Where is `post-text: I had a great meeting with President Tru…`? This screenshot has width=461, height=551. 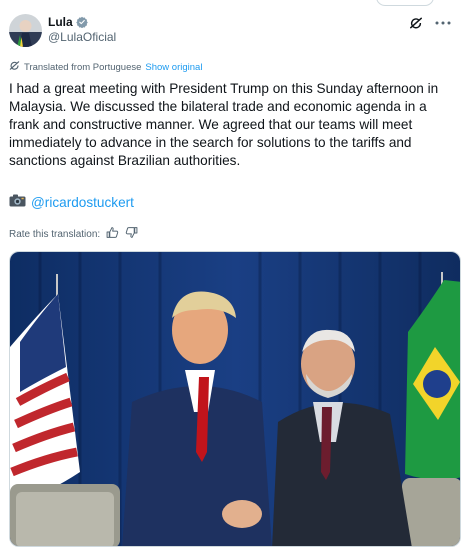 post-text: I had a great meeting with President Tru… is located at coordinates (224, 124).